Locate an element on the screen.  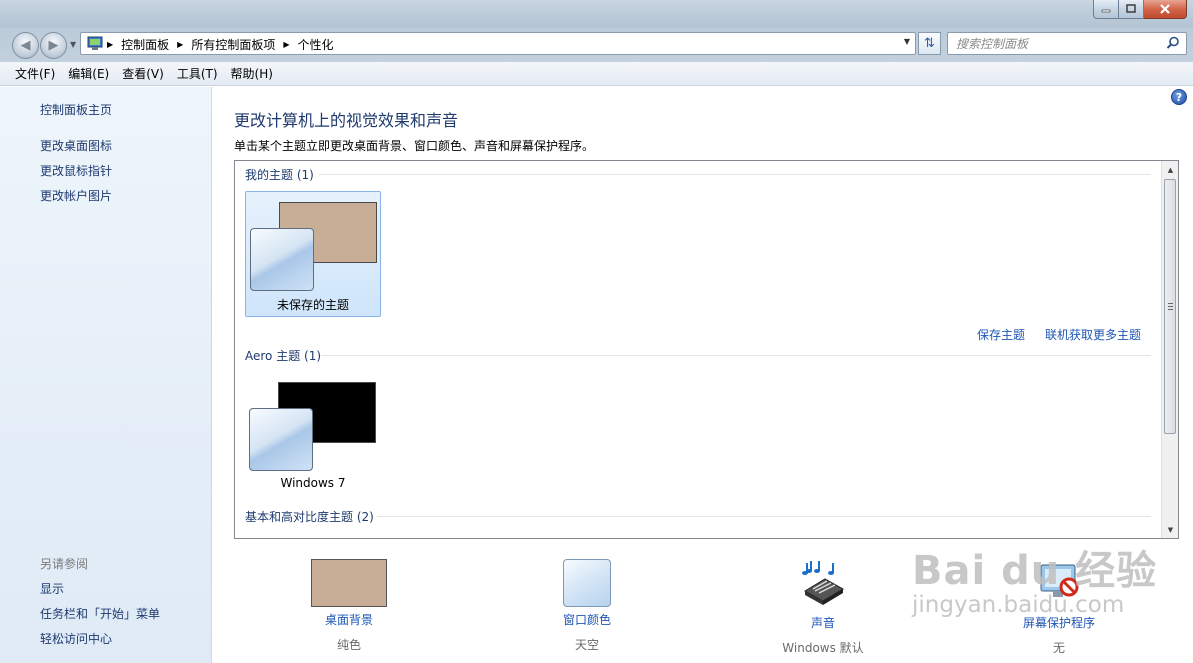
close-button is located at coordinates (1165, 9).